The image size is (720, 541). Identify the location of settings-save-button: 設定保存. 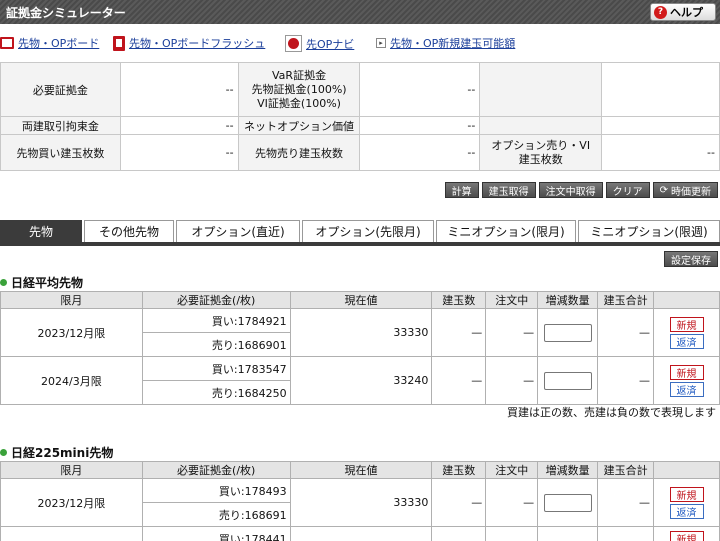
(691, 259).